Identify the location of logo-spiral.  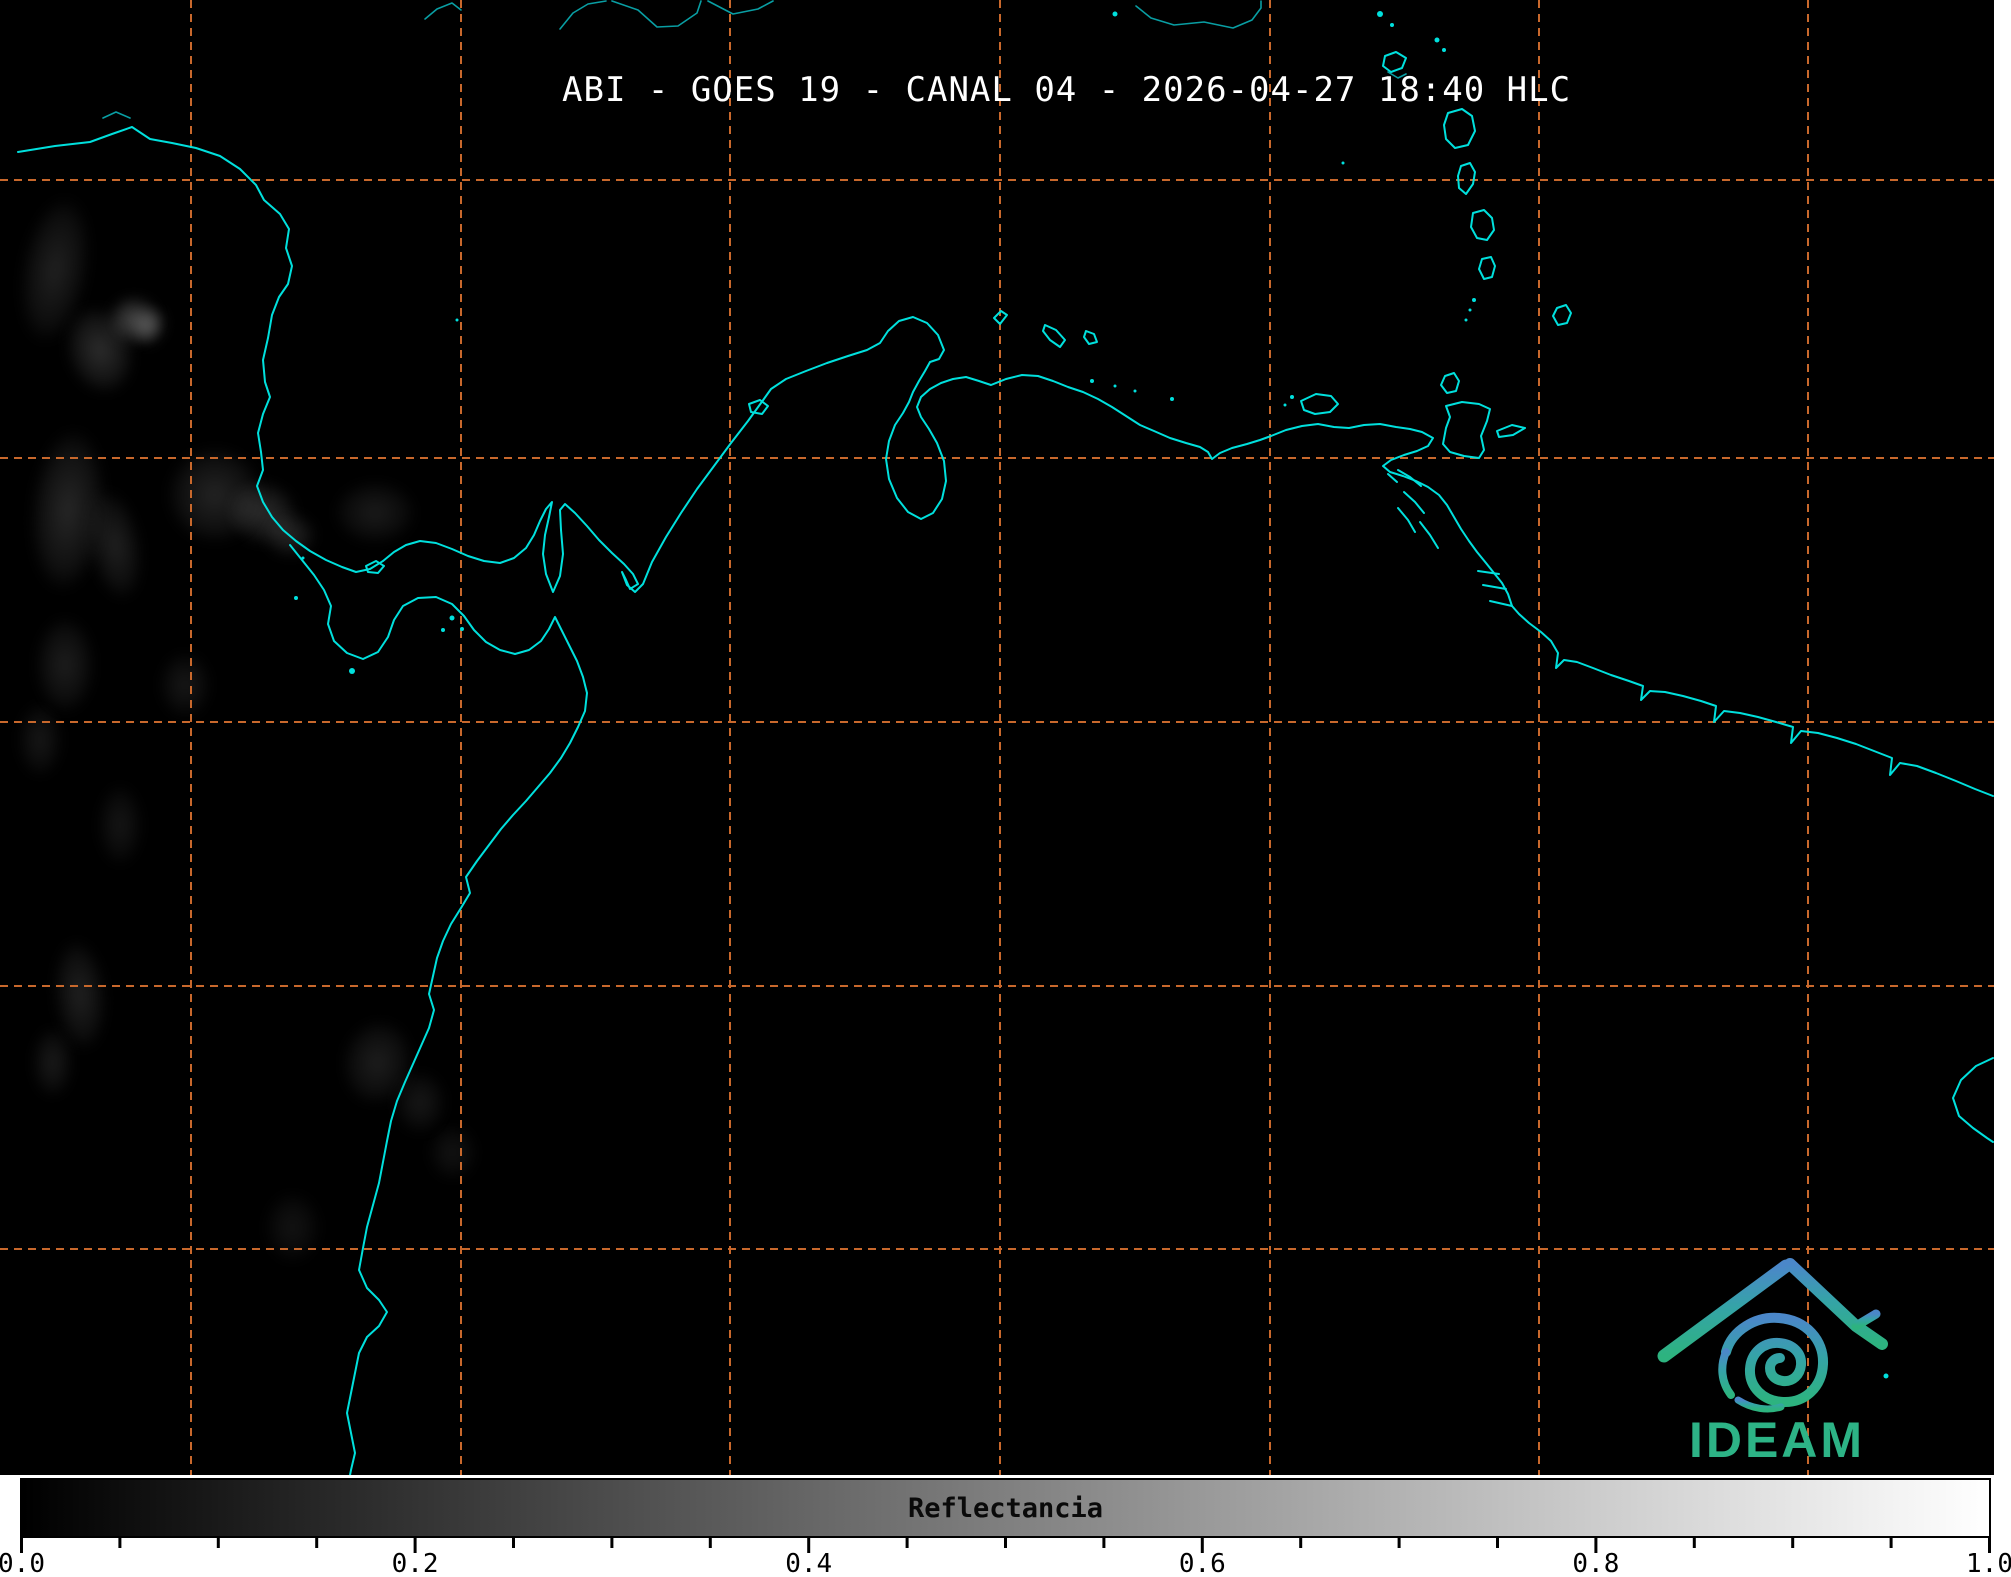
(1773, 1362).